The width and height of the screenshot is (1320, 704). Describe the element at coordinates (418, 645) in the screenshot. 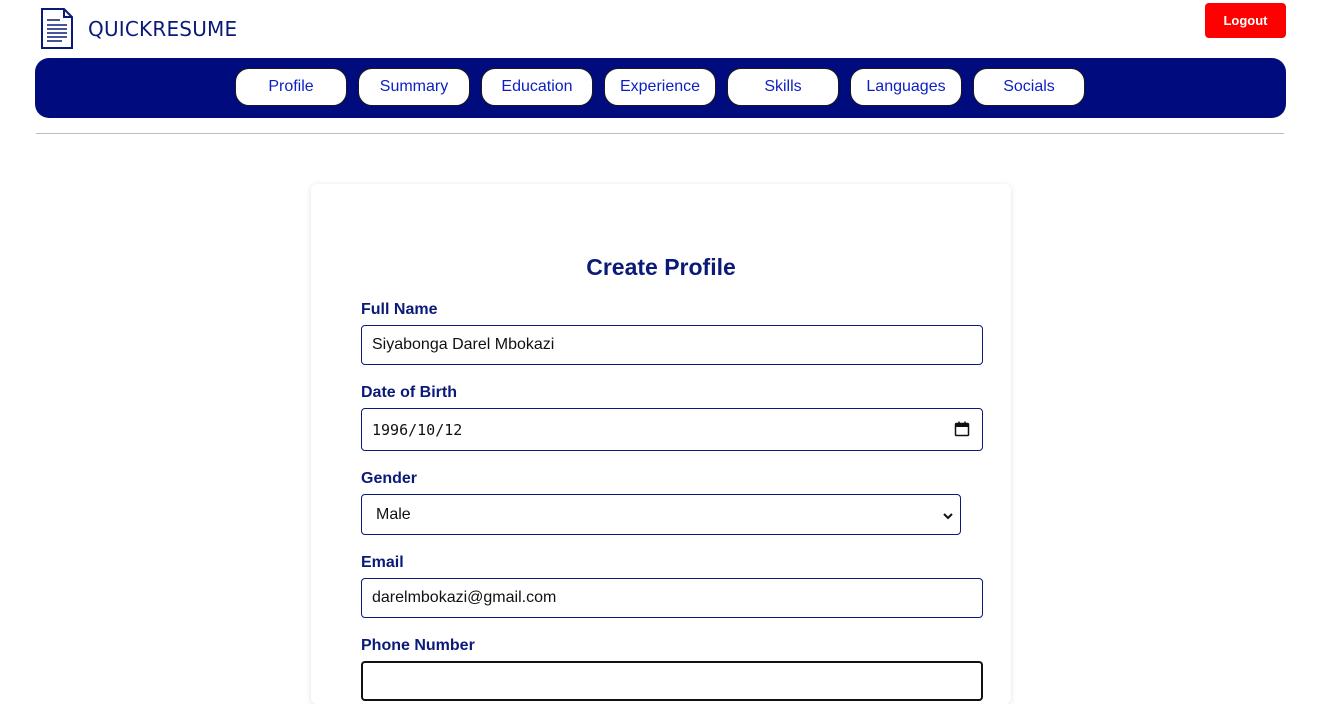

I see `phone-number-label: Phone Number` at that location.